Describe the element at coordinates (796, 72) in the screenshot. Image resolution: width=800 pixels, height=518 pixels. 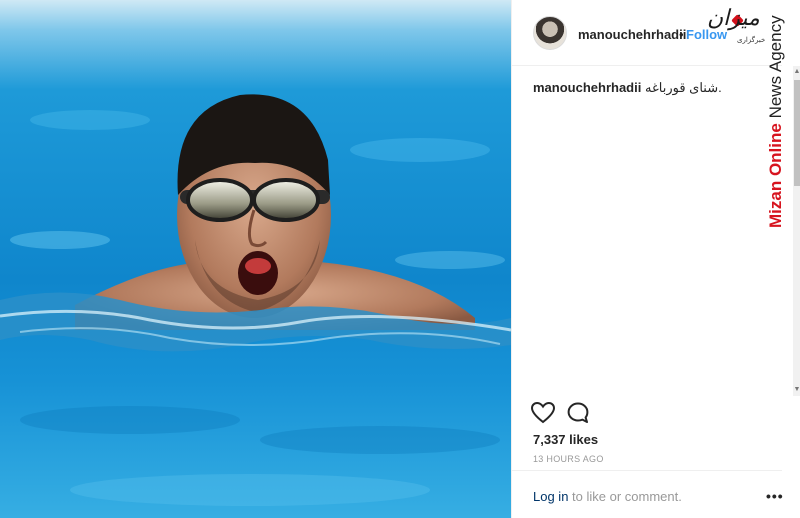
I see `scroll-up-arrow-icon: ▲` at that location.